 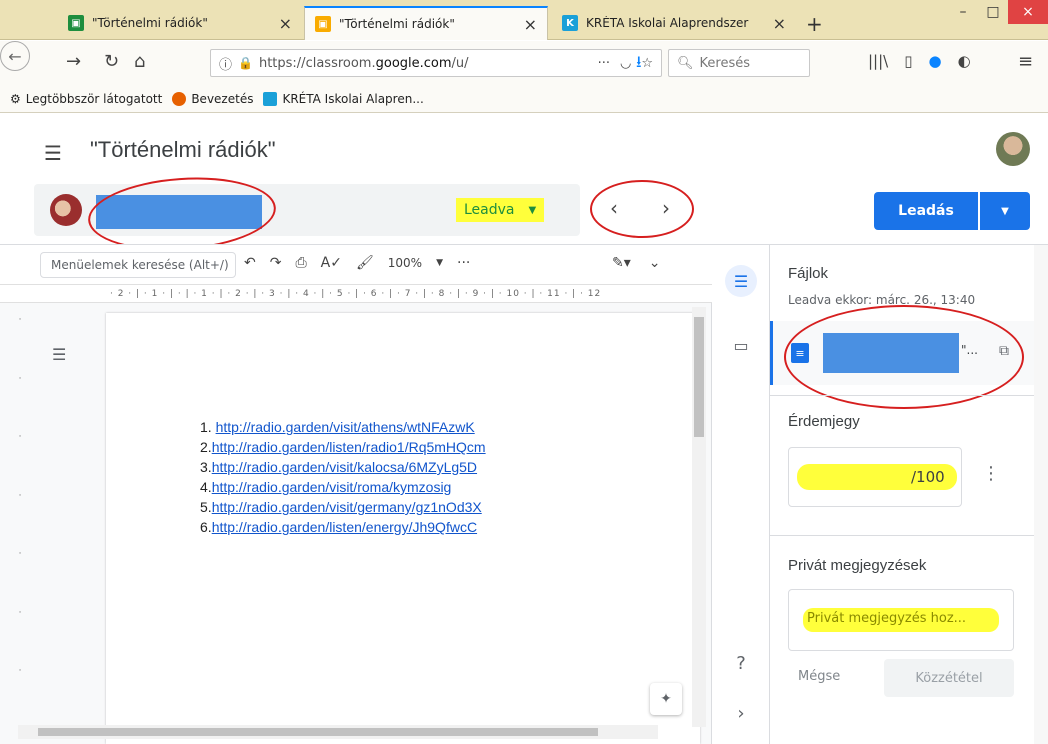 I want to click on close-window-button: ×, so click(x=1028, y=12).